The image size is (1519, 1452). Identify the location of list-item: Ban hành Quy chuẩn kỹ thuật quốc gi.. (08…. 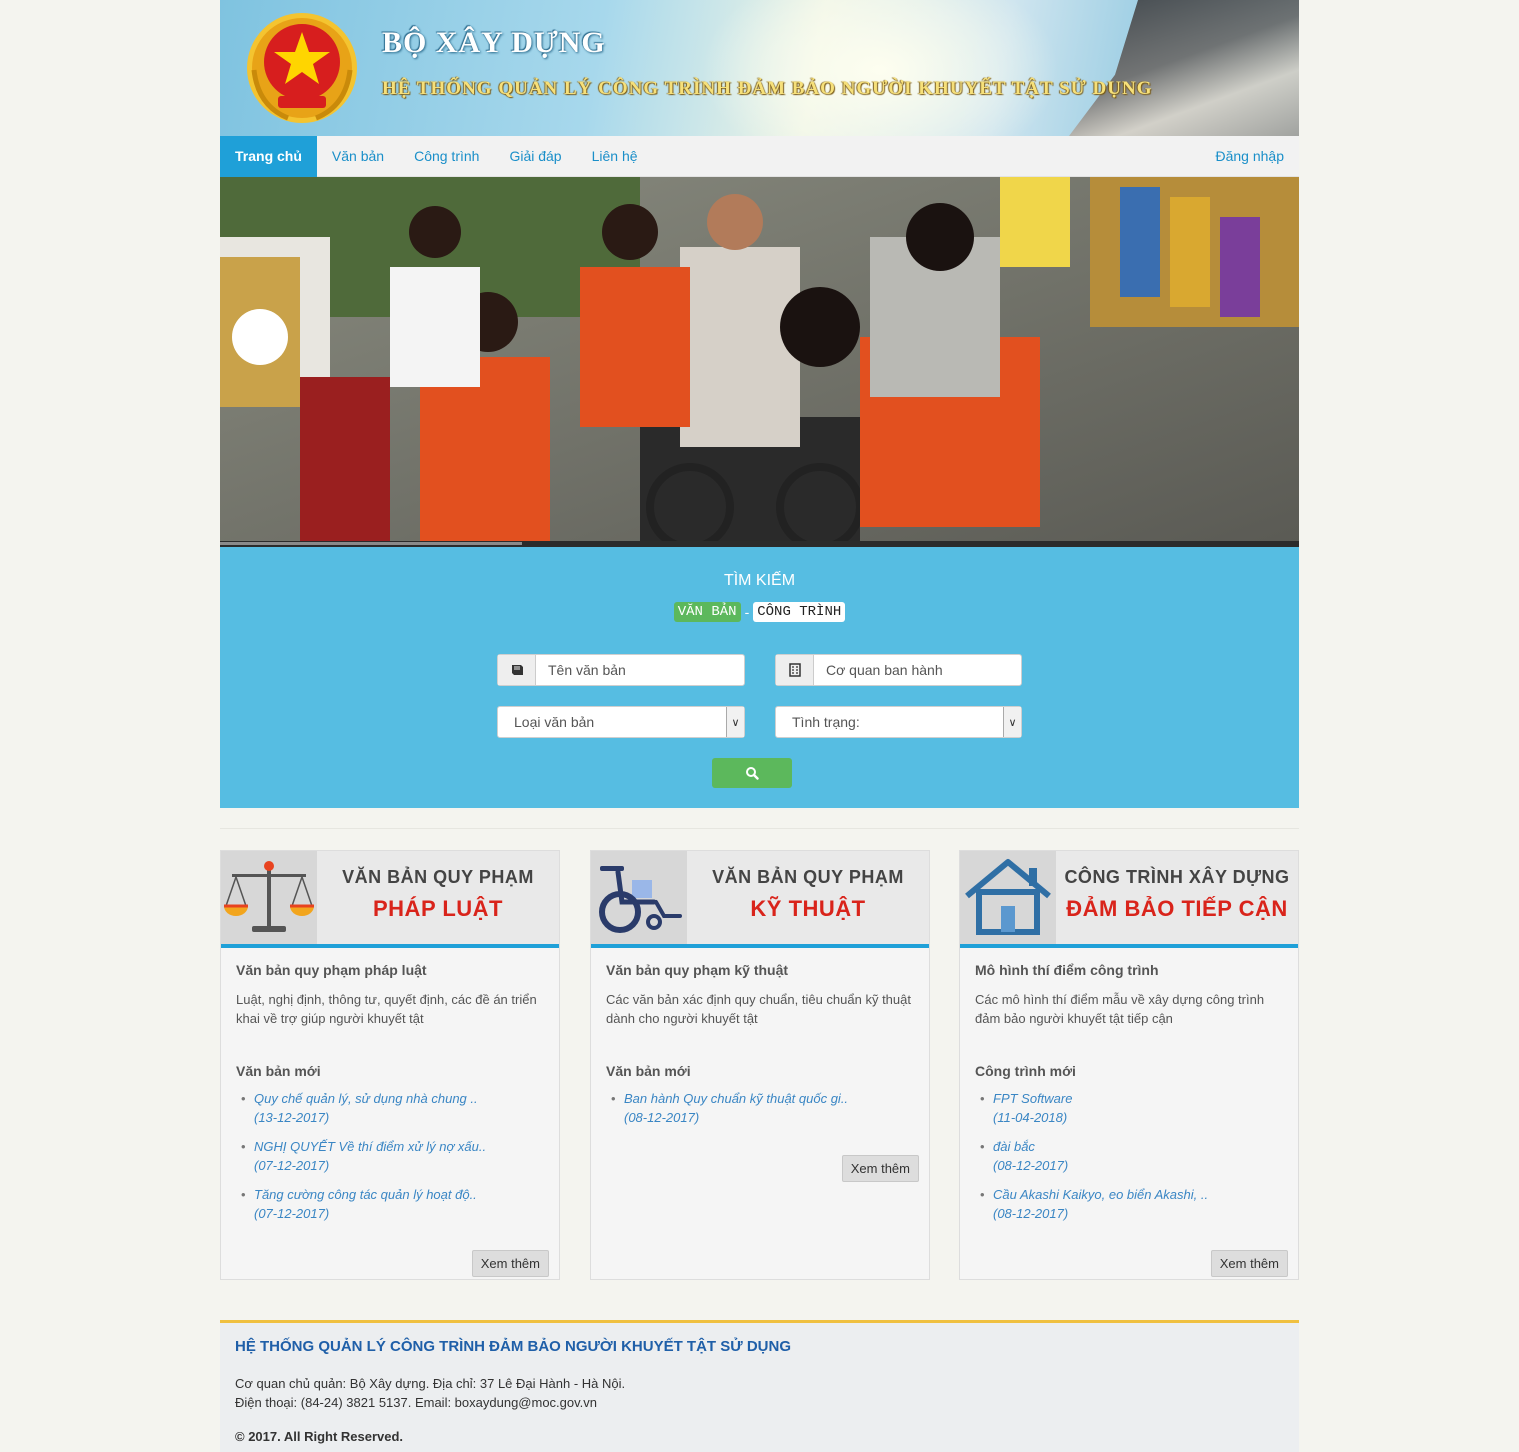
(765, 1108).